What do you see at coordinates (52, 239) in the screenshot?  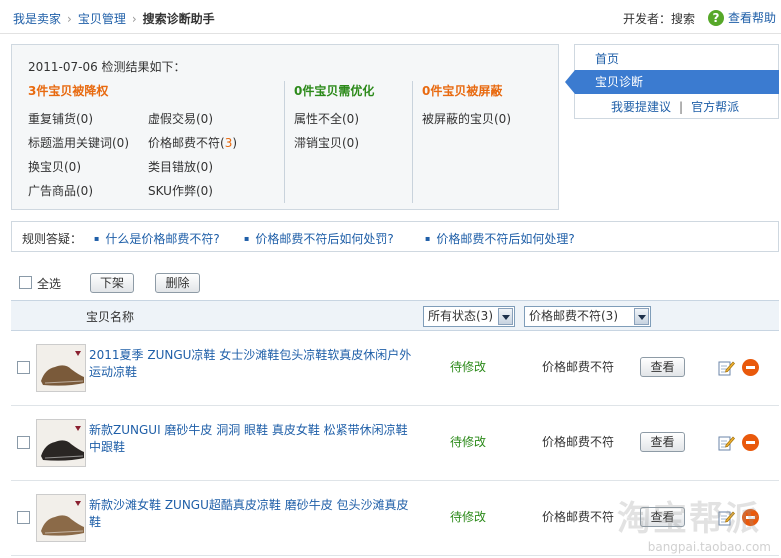 I see `rules-label: 规则答疑：` at bounding box center [52, 239].